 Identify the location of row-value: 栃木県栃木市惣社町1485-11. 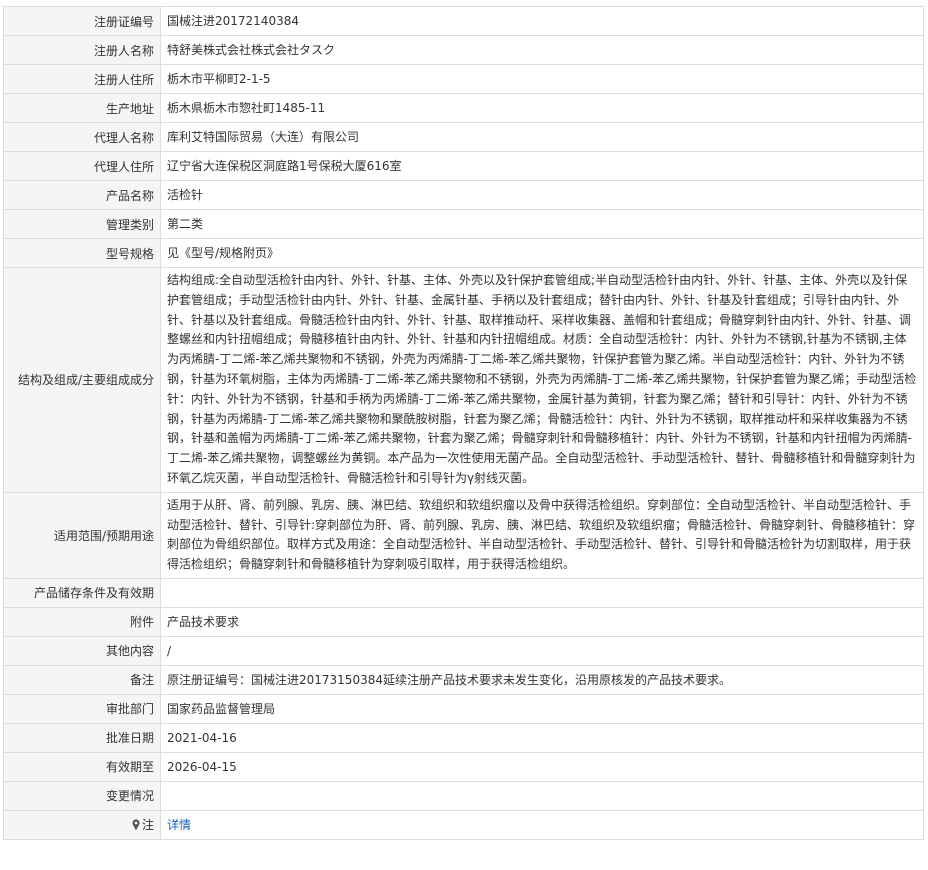
(542, 108).